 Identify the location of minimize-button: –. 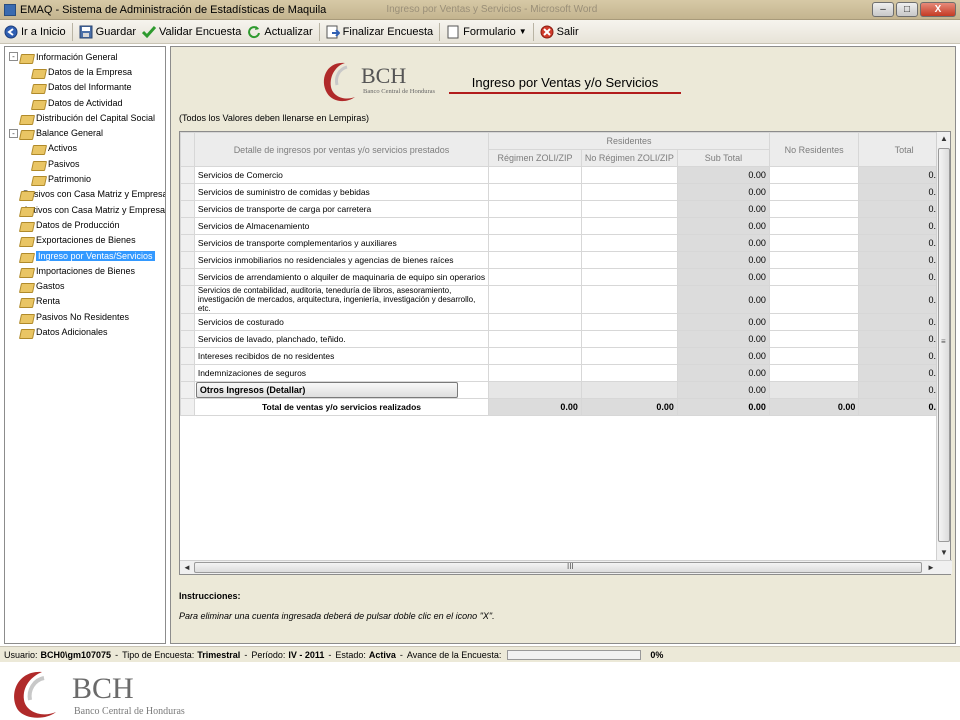
(883, 9).